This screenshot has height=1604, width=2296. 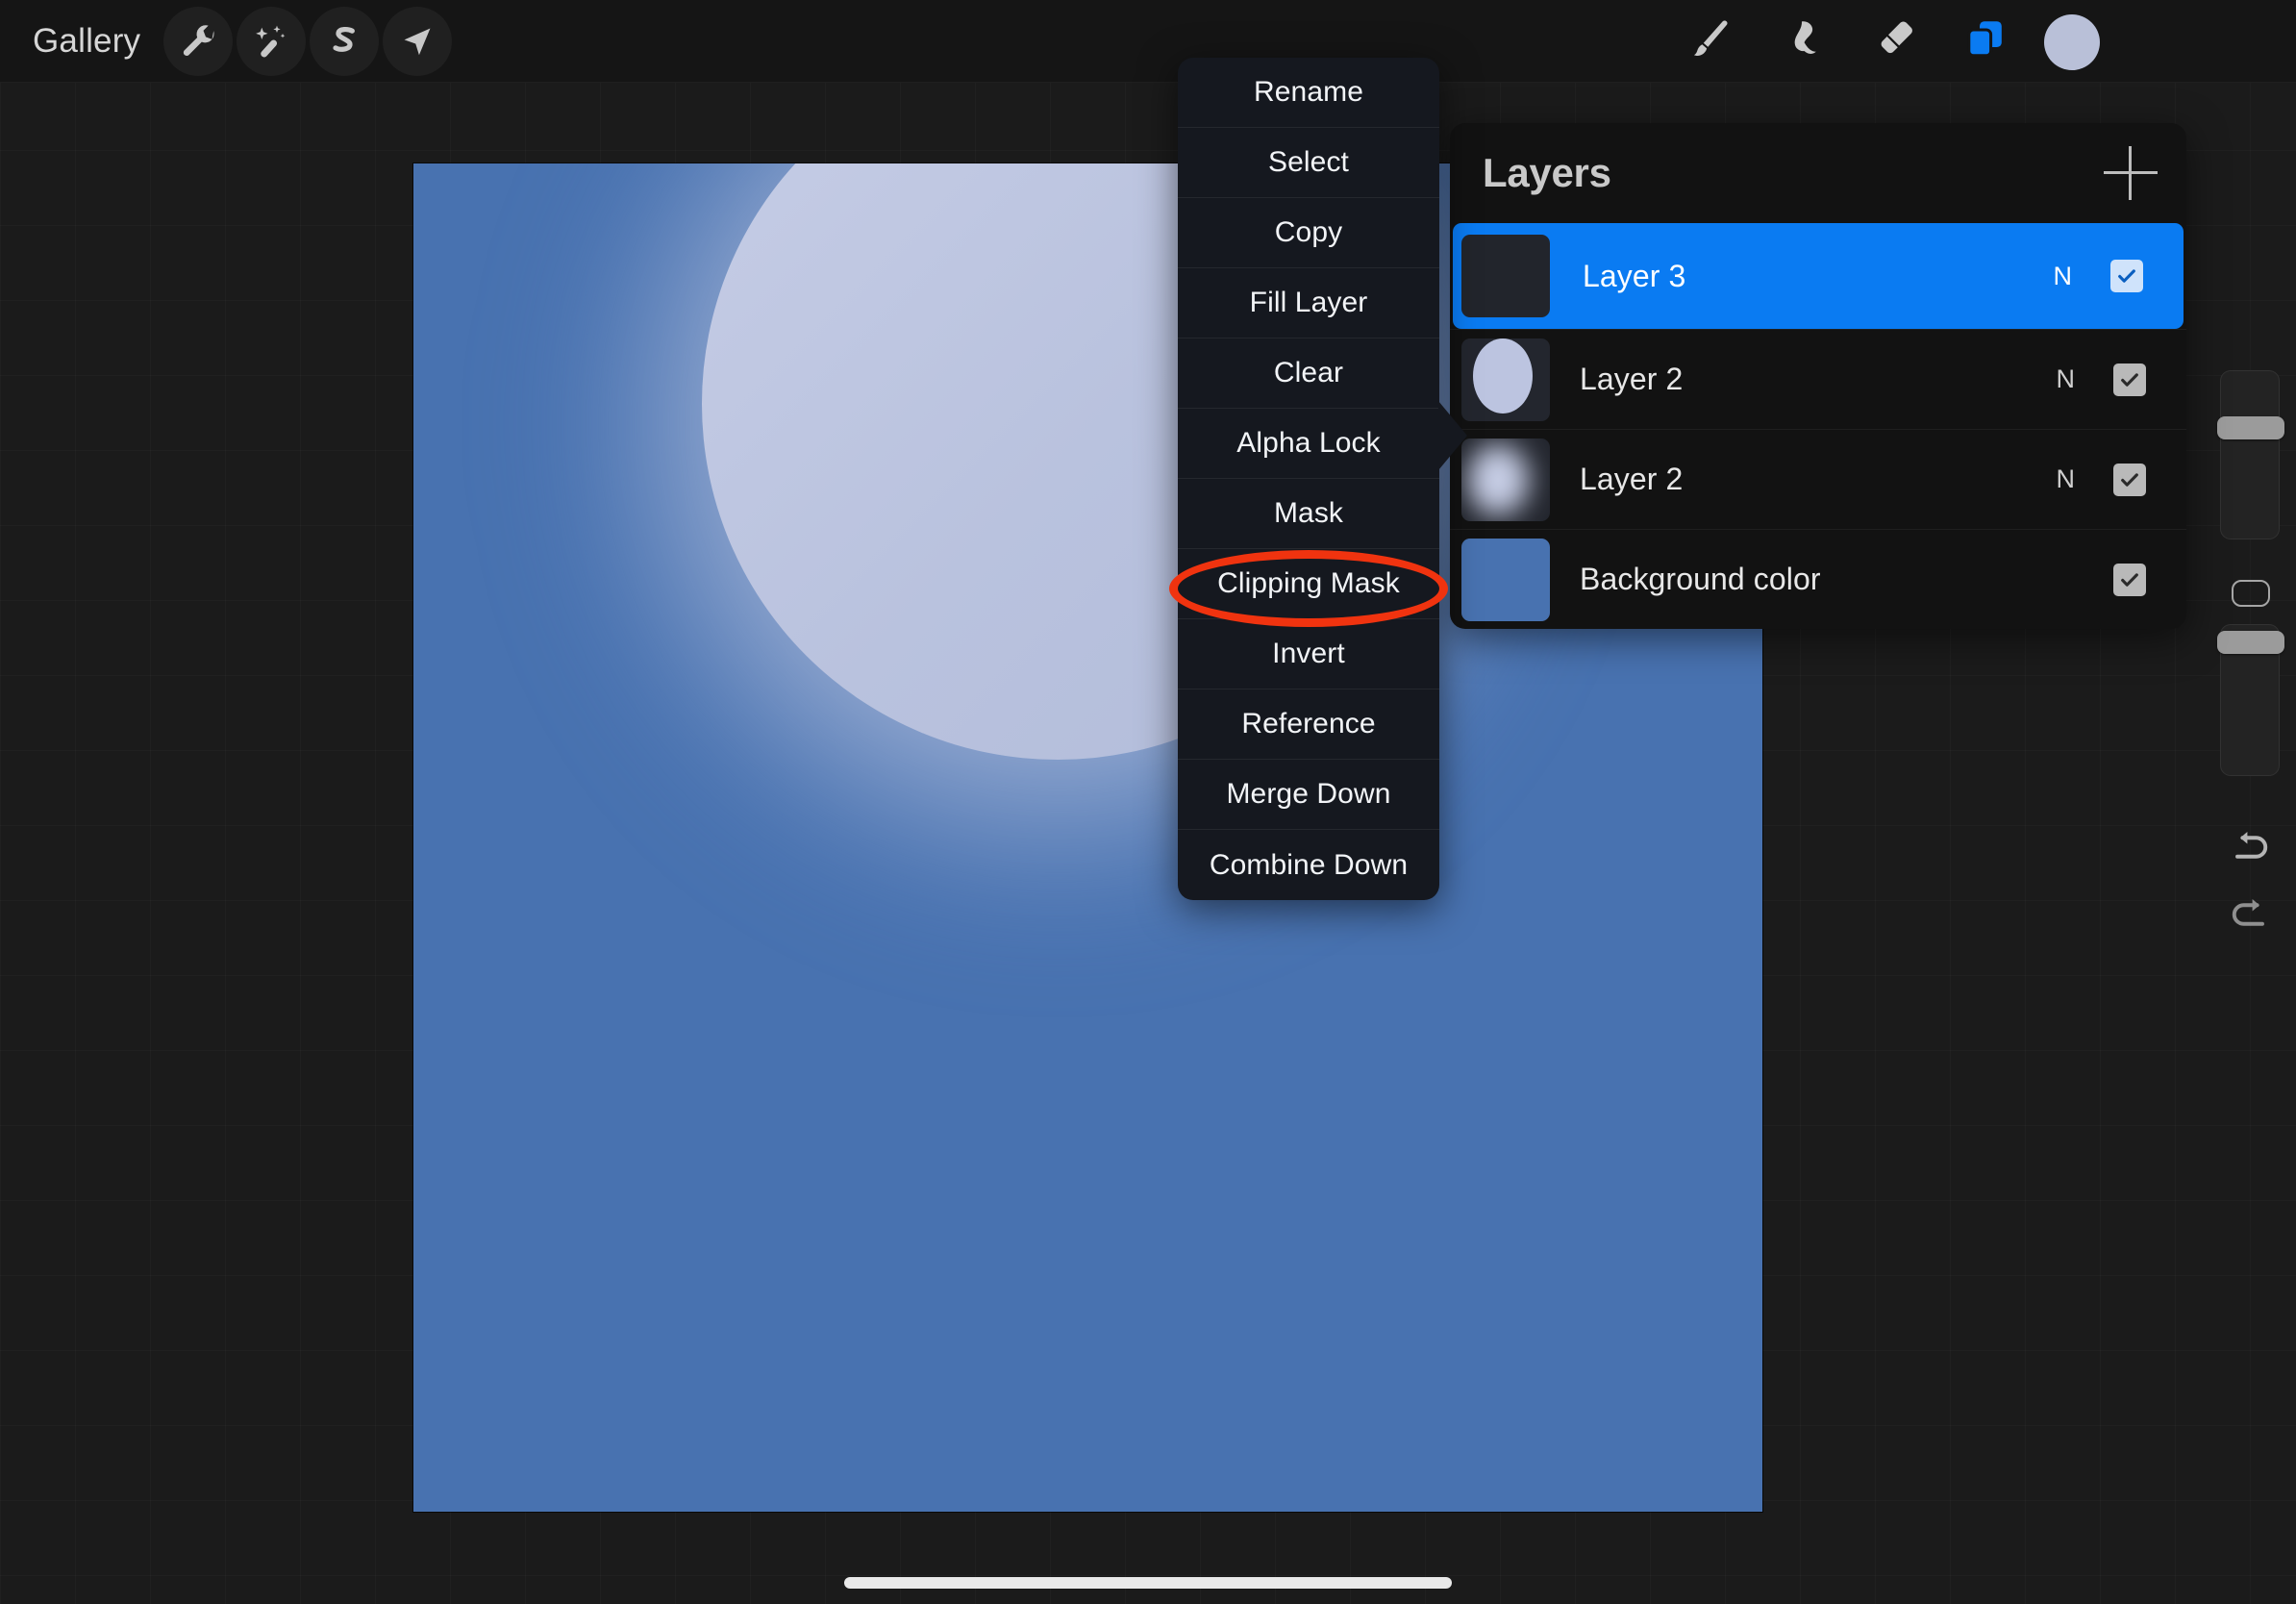 I want to click on menu-item-reference: Reference, so click(x=1308, y=724).